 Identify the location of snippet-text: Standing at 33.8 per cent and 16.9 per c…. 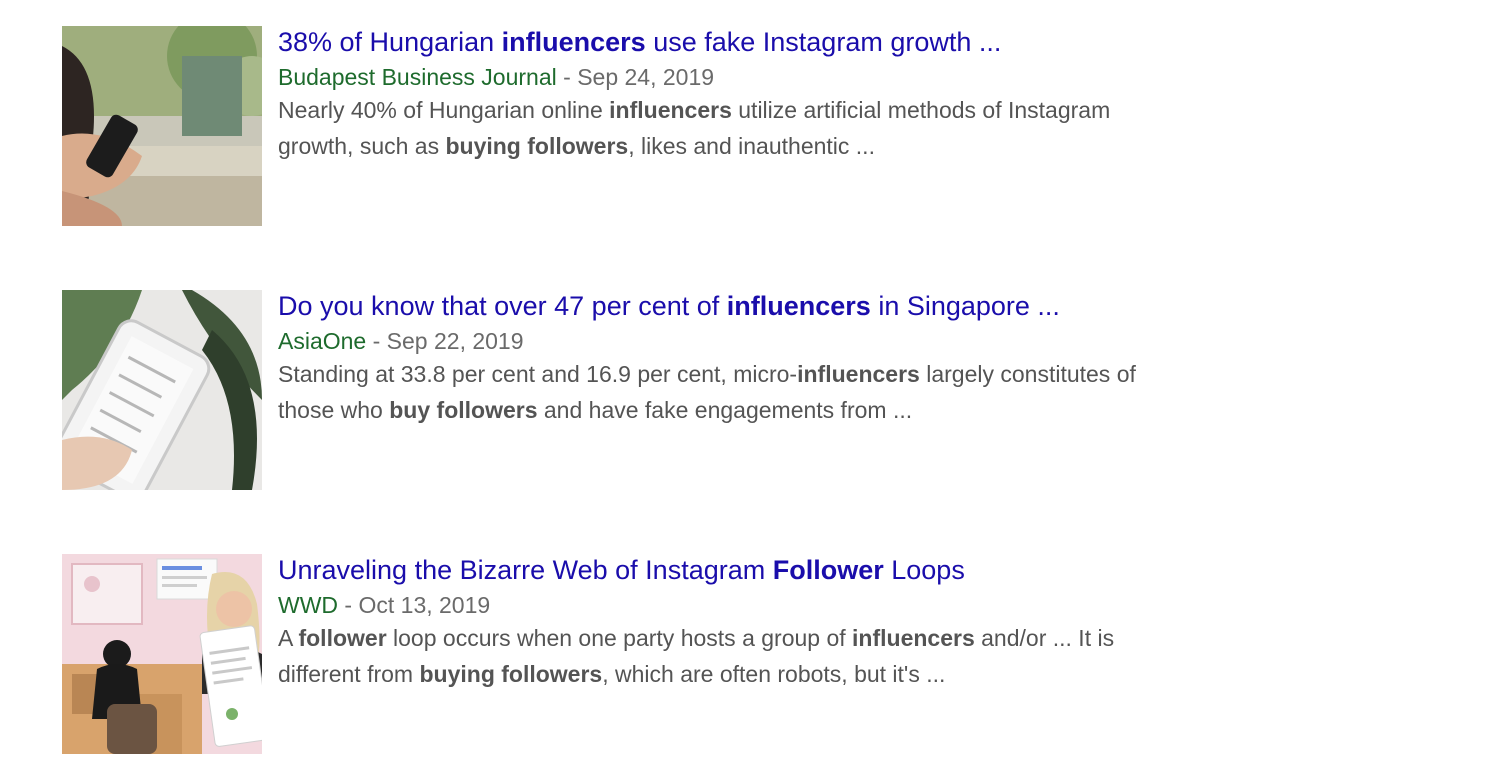
(538, 374).